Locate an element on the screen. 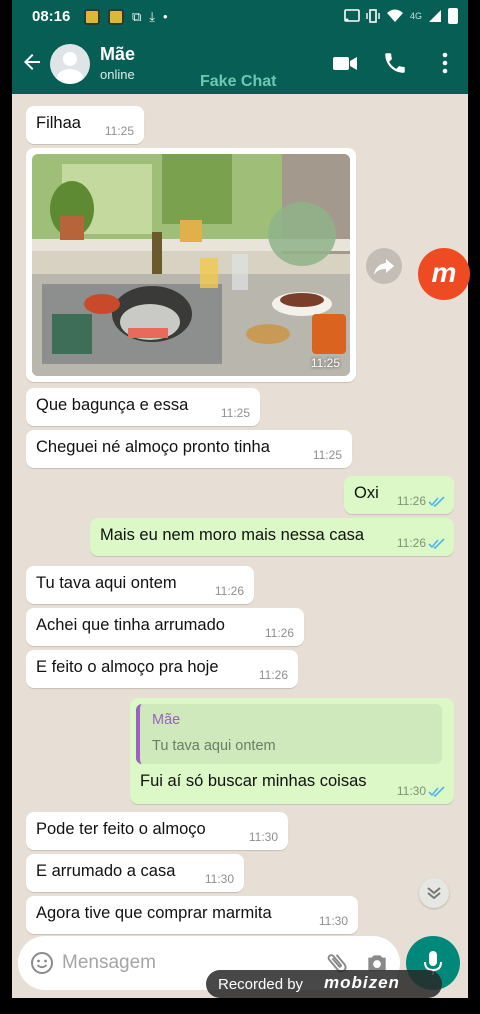  message-text: Mais eu nem moro mais nessa casa is located at coordinates (232, 535).